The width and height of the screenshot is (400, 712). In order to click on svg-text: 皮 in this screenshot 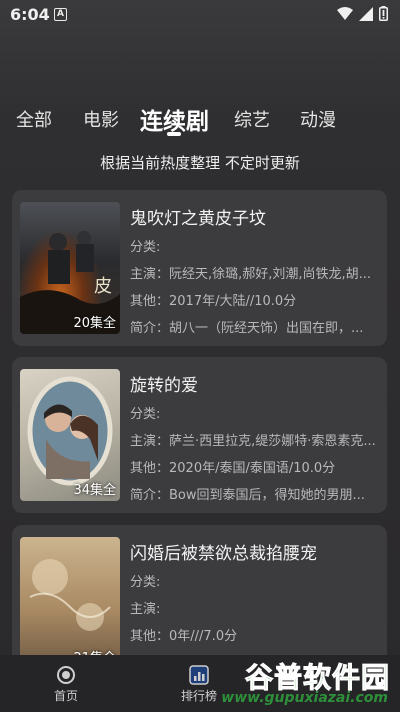, I will do `click(103, 286)`.